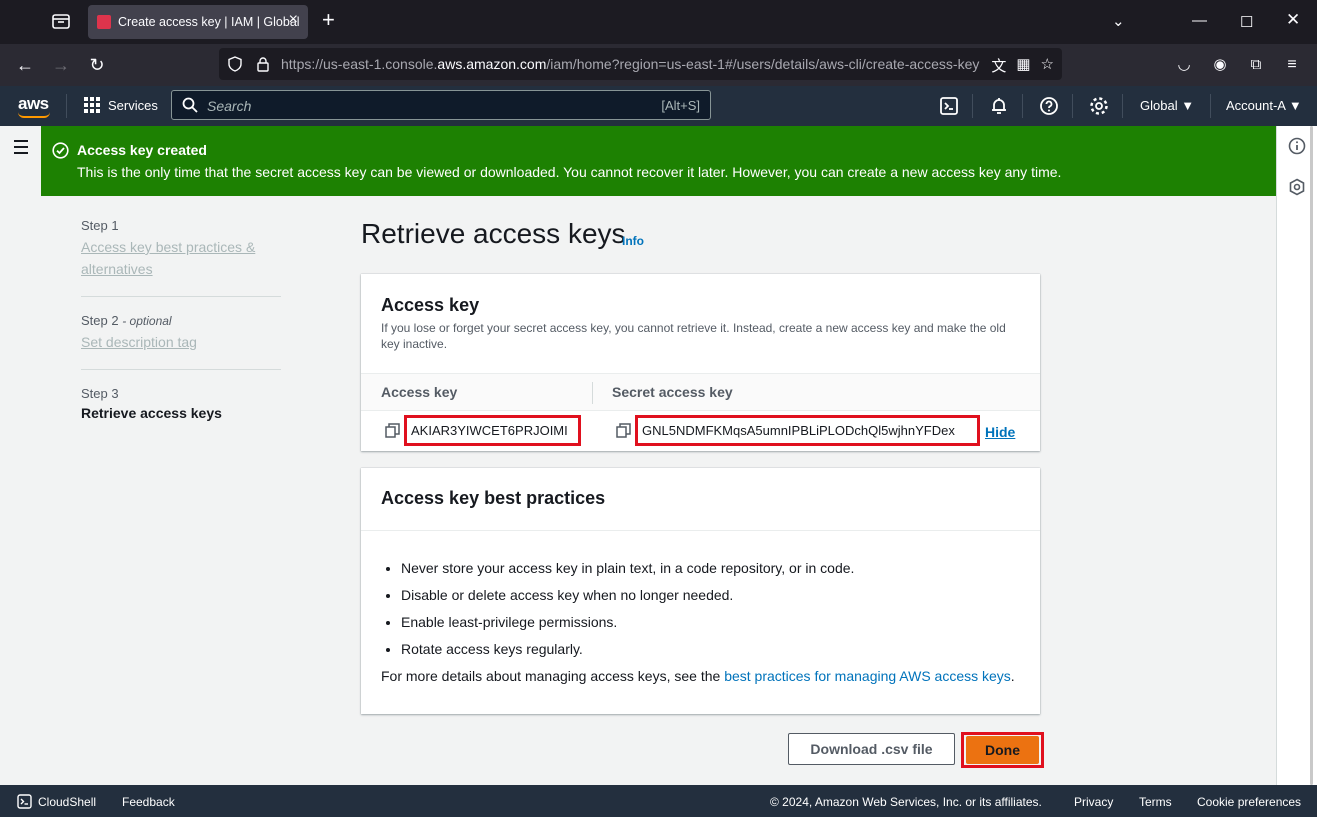  What do you see at coordinates (92, 105) in the screenshot?
I see `services-grid-icon` at bounding box center [92, 105].